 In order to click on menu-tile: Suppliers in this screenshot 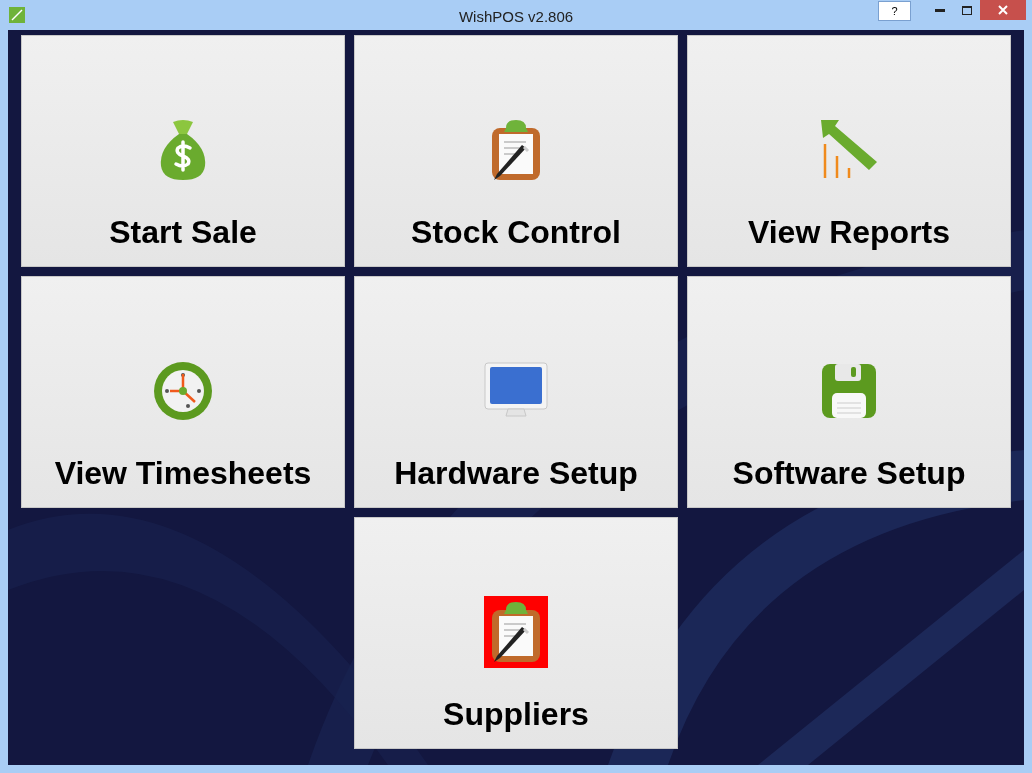, I will do `click(516, 633)`.